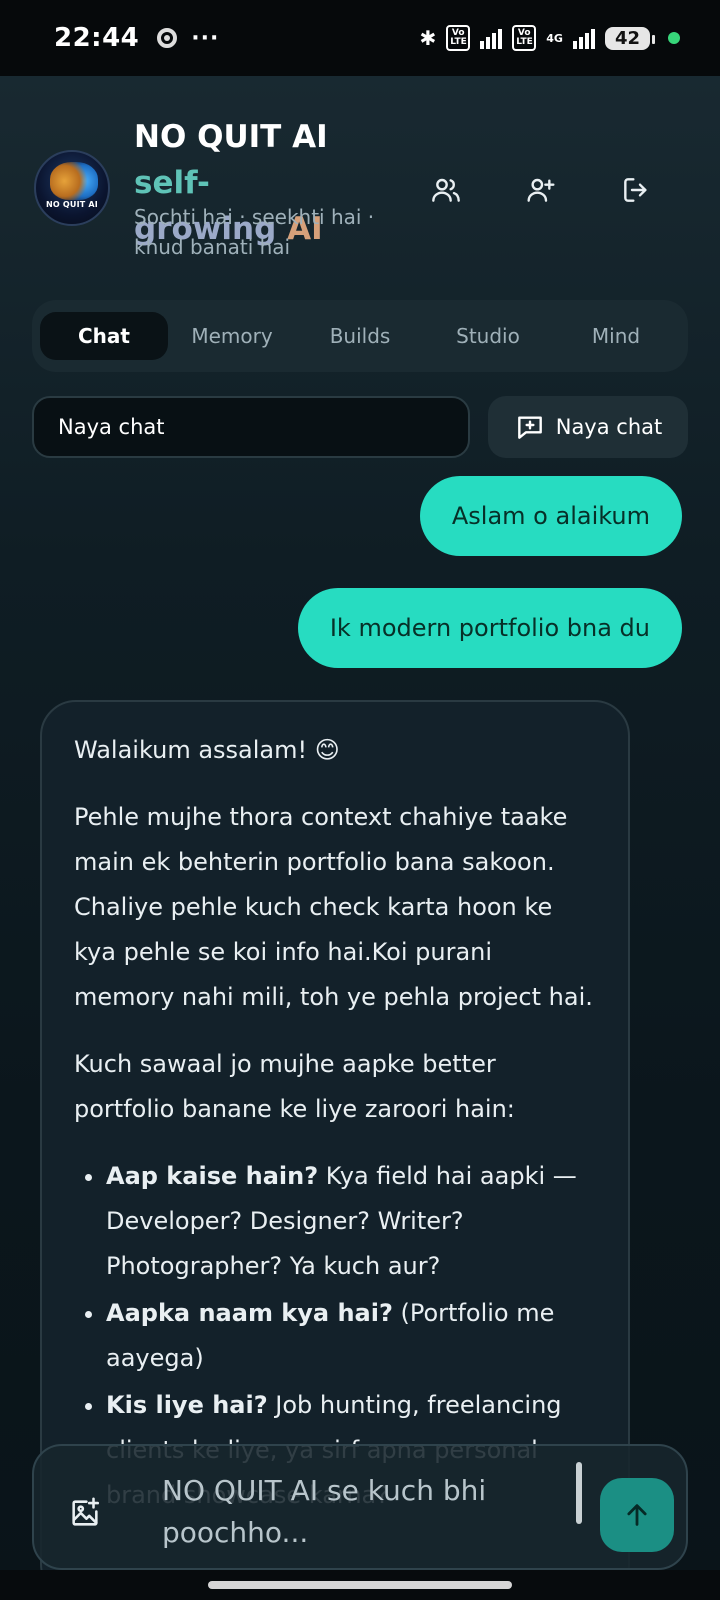  I want to click on chat-selector: Naya chat, so click(251, 427).